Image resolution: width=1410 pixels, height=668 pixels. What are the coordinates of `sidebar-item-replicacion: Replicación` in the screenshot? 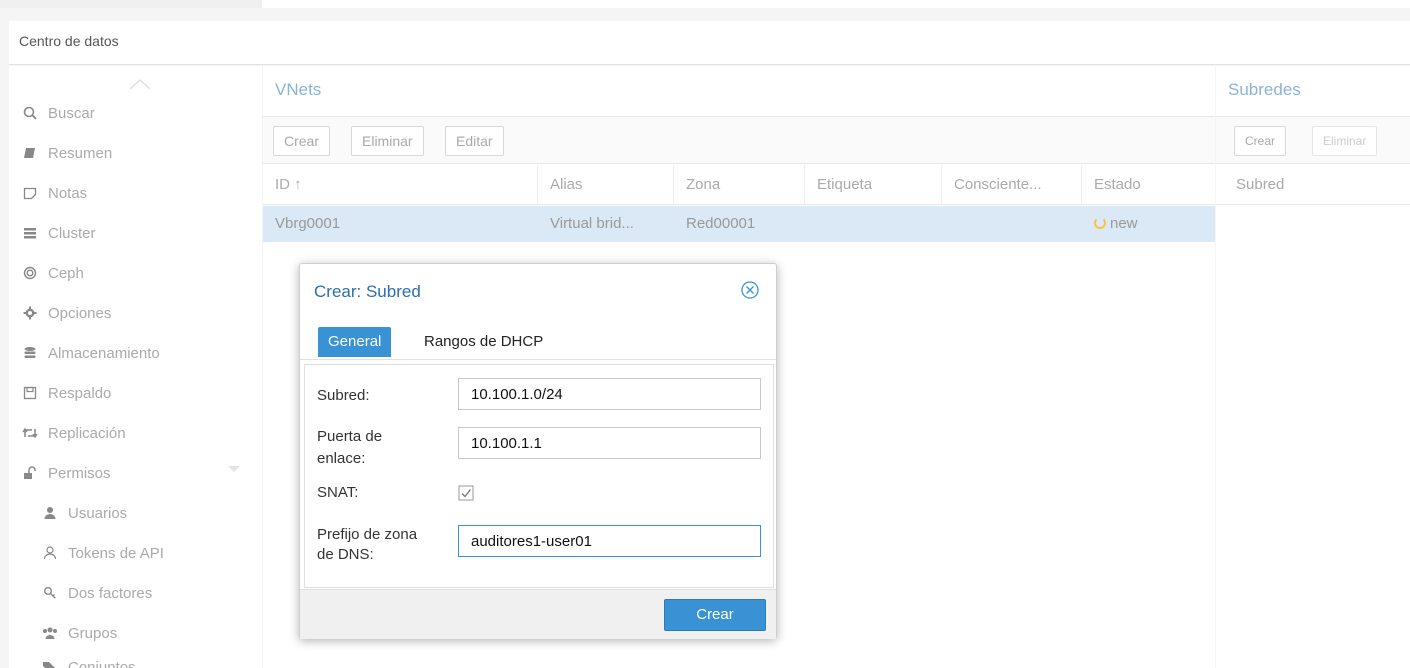 It's located at (74, 433).